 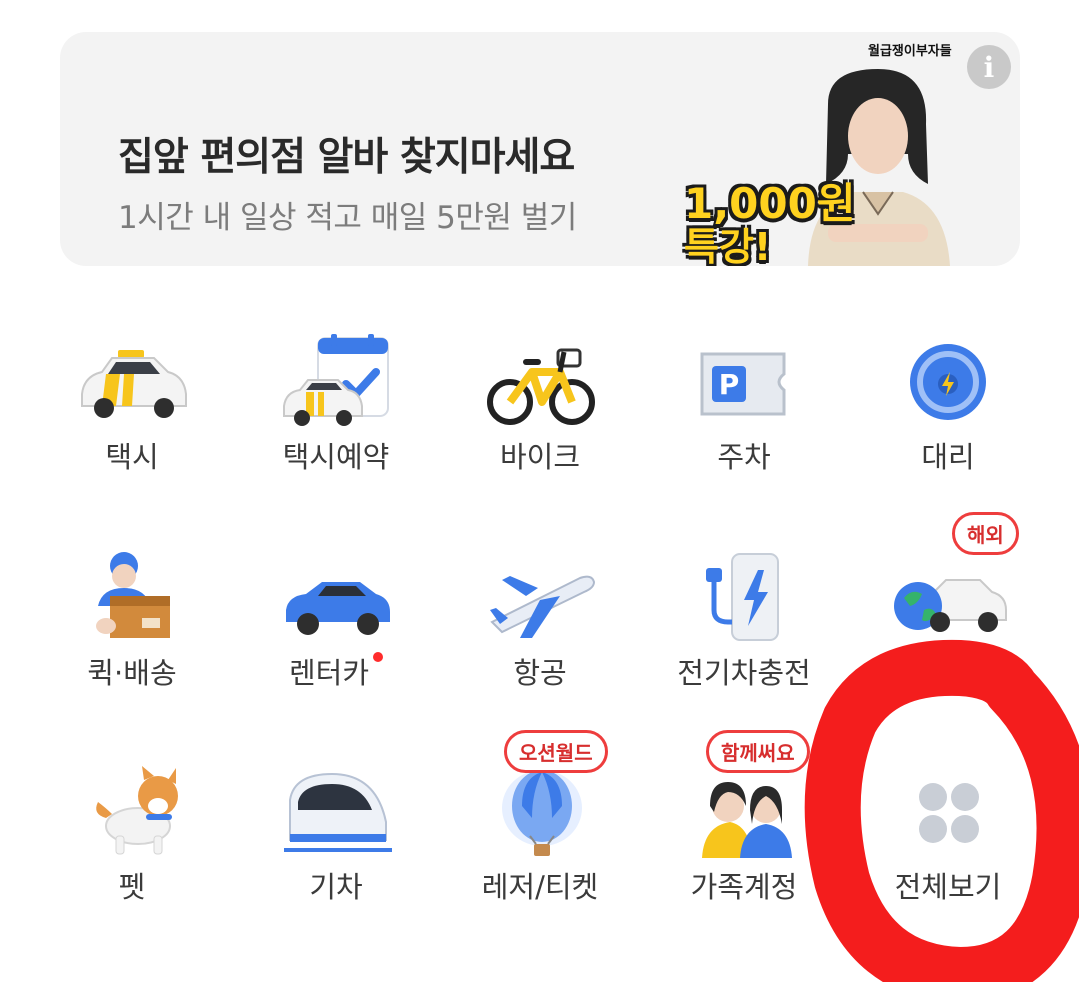 I want to click on menu-label: 기차, so click(x=336, y=887).